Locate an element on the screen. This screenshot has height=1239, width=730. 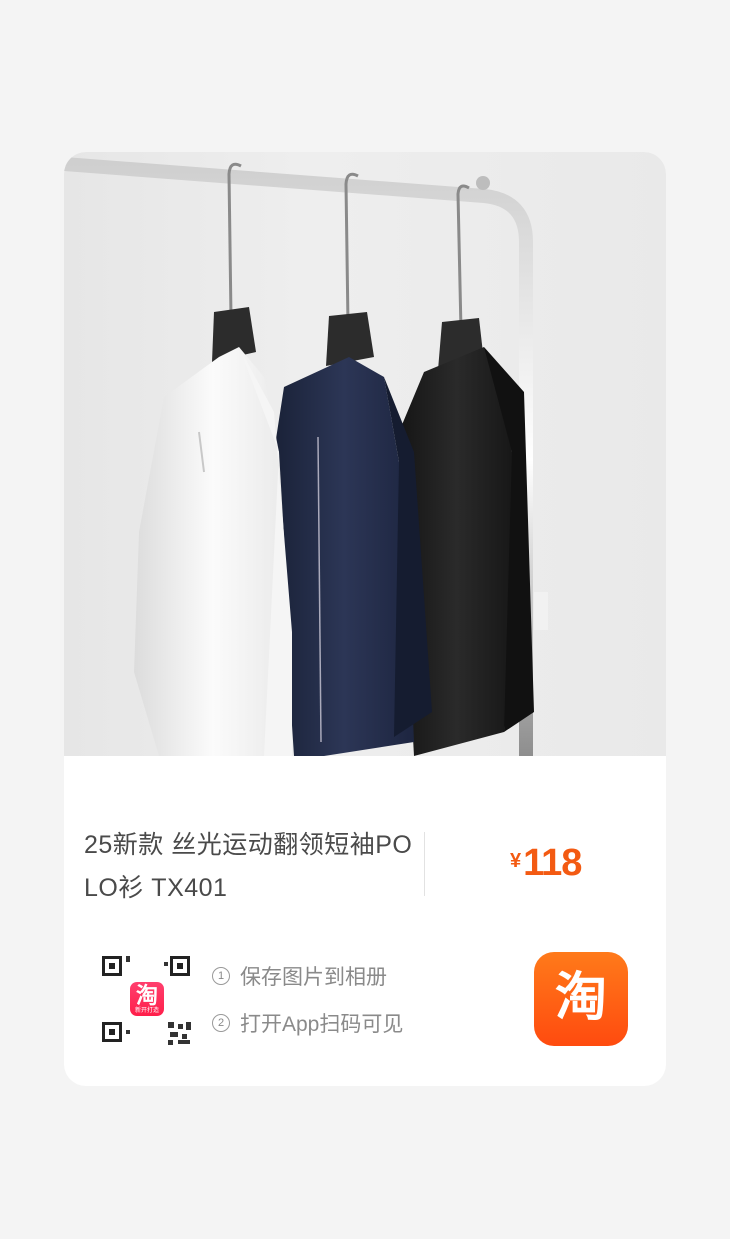
step-open-app: 2 打开App扫码可见 is located at coordinates (307, 1023).